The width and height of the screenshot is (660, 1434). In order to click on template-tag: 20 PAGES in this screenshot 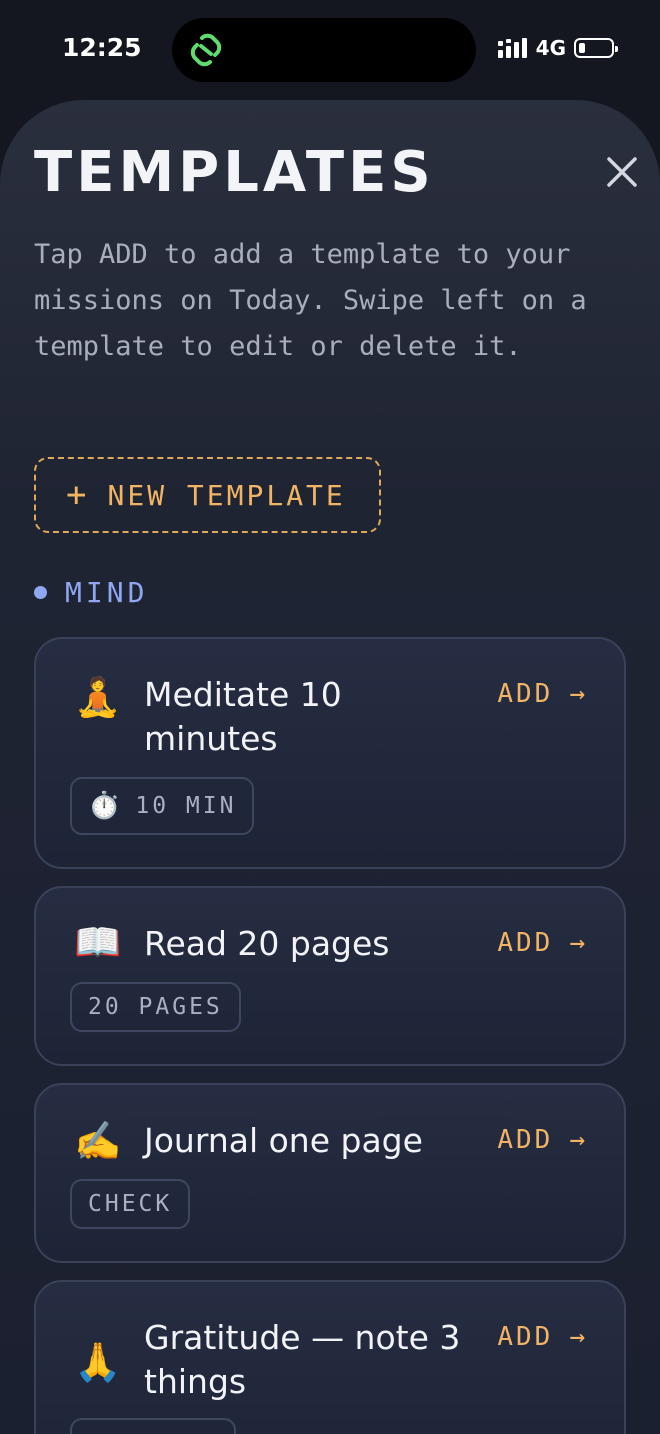, I will do `click(155, 1007)`.